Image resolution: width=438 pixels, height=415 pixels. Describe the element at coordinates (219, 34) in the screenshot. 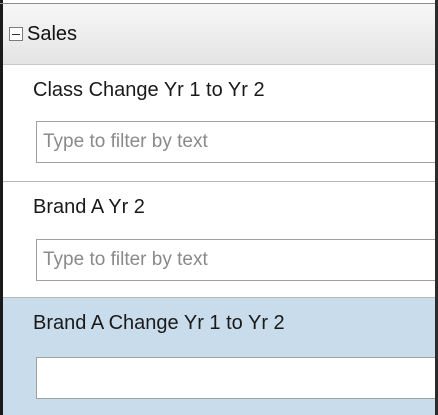

I see `group-header-sales: Sales` at that location.